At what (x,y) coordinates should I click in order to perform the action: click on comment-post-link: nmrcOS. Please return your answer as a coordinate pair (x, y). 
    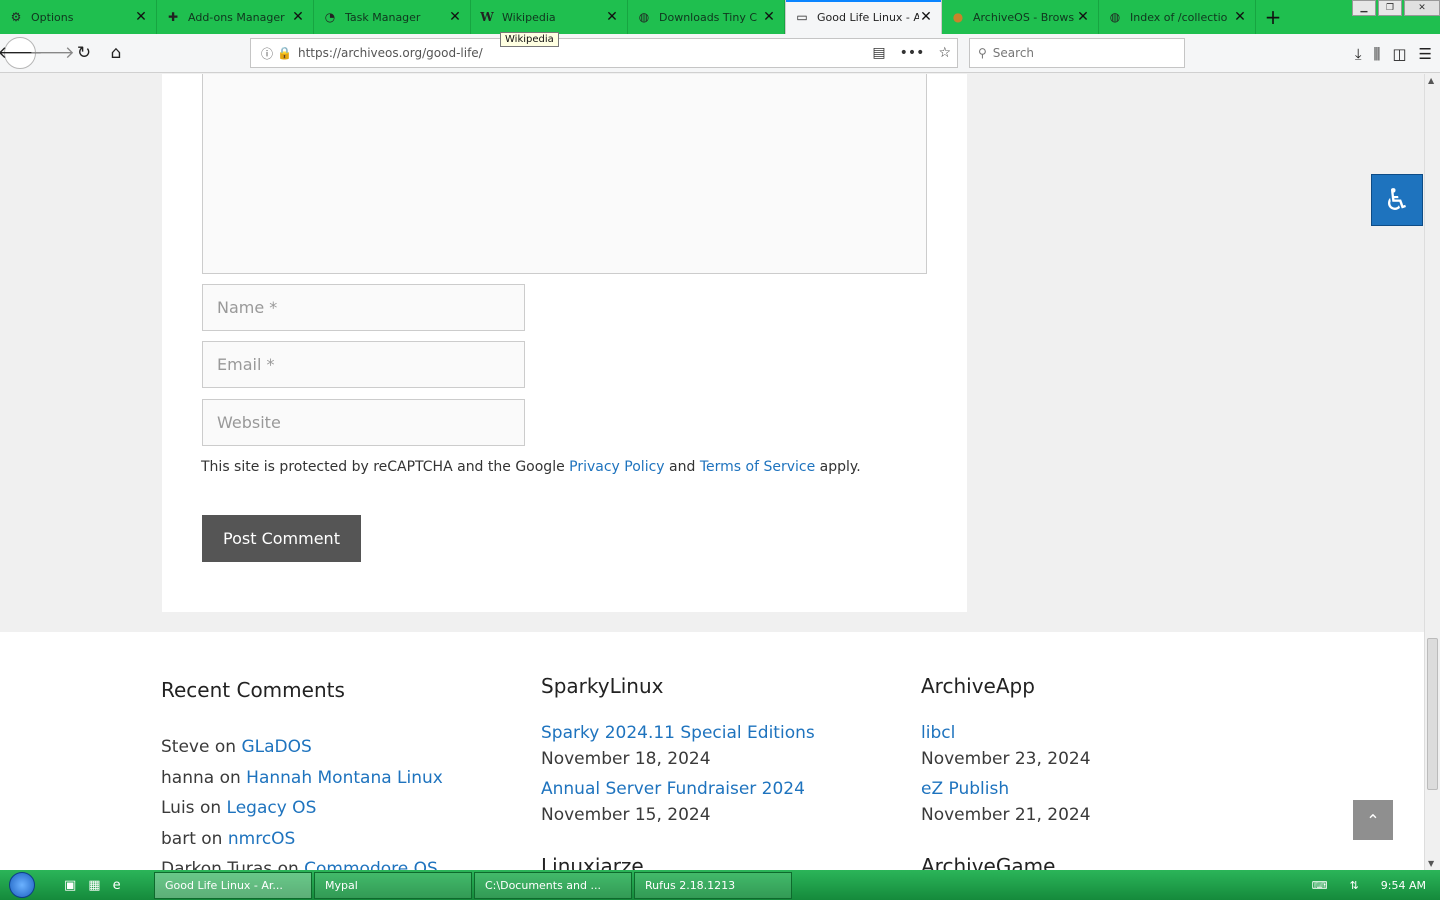
    Looking at the image, I should click on (261, 839).